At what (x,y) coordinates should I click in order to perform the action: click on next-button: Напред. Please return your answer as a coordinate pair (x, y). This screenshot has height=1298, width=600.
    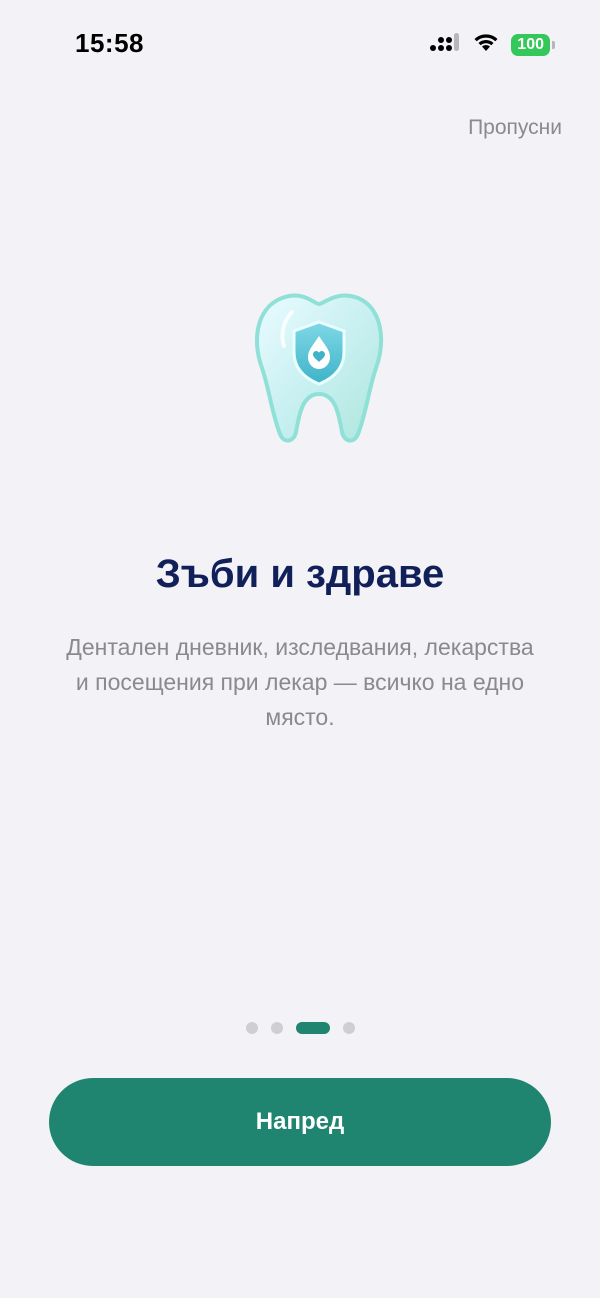
    Looking at the image, I should click on (300, 1122).